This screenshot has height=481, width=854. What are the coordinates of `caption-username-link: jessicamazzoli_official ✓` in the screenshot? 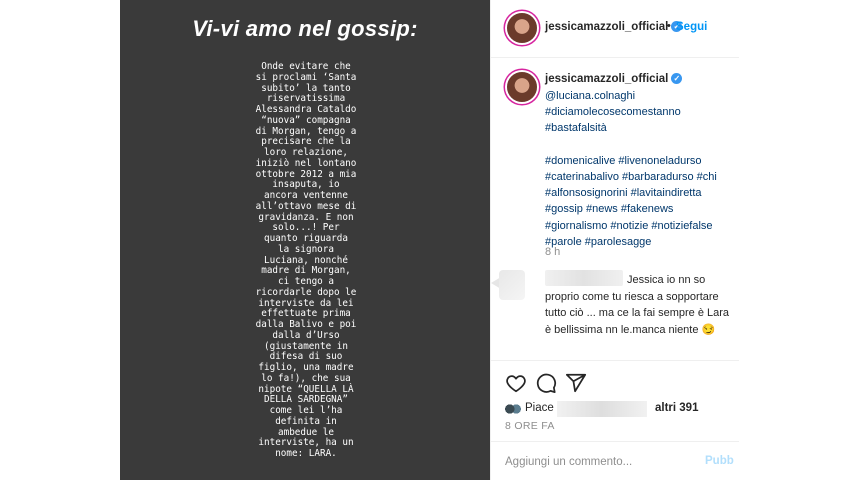 It's located at (614, 79).